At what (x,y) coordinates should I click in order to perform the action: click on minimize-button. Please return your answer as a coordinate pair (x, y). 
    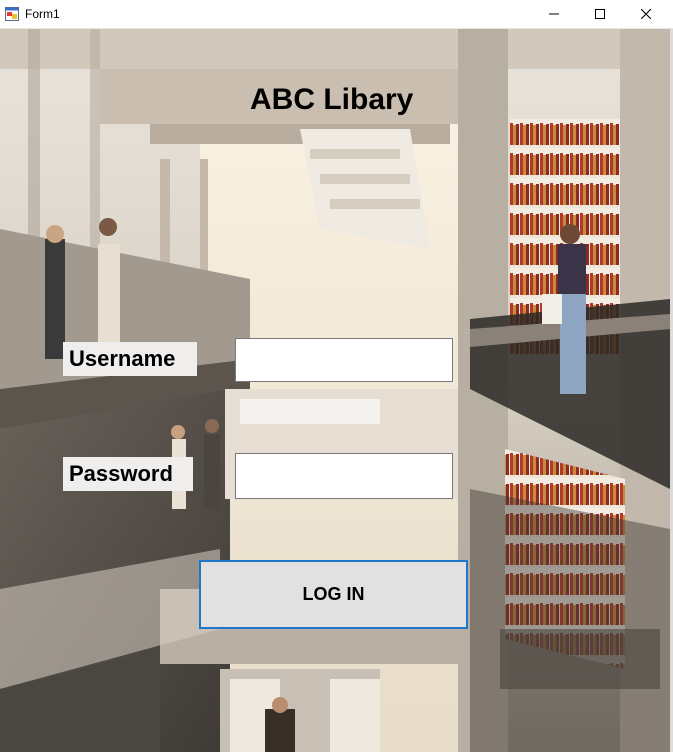
    Looking at the image, I should click on (554, 14).